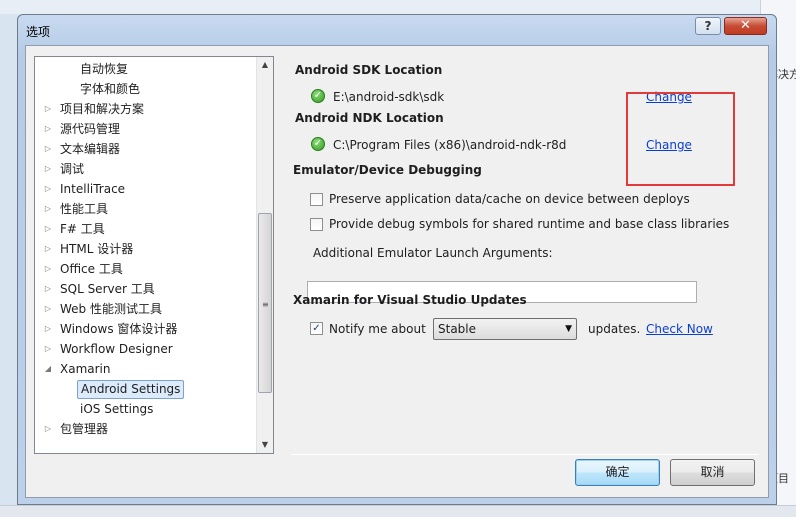  Describe the element at coordinates (90, 129) in the screenshot. I see `tree-item-label: 源代码管理` at that location.